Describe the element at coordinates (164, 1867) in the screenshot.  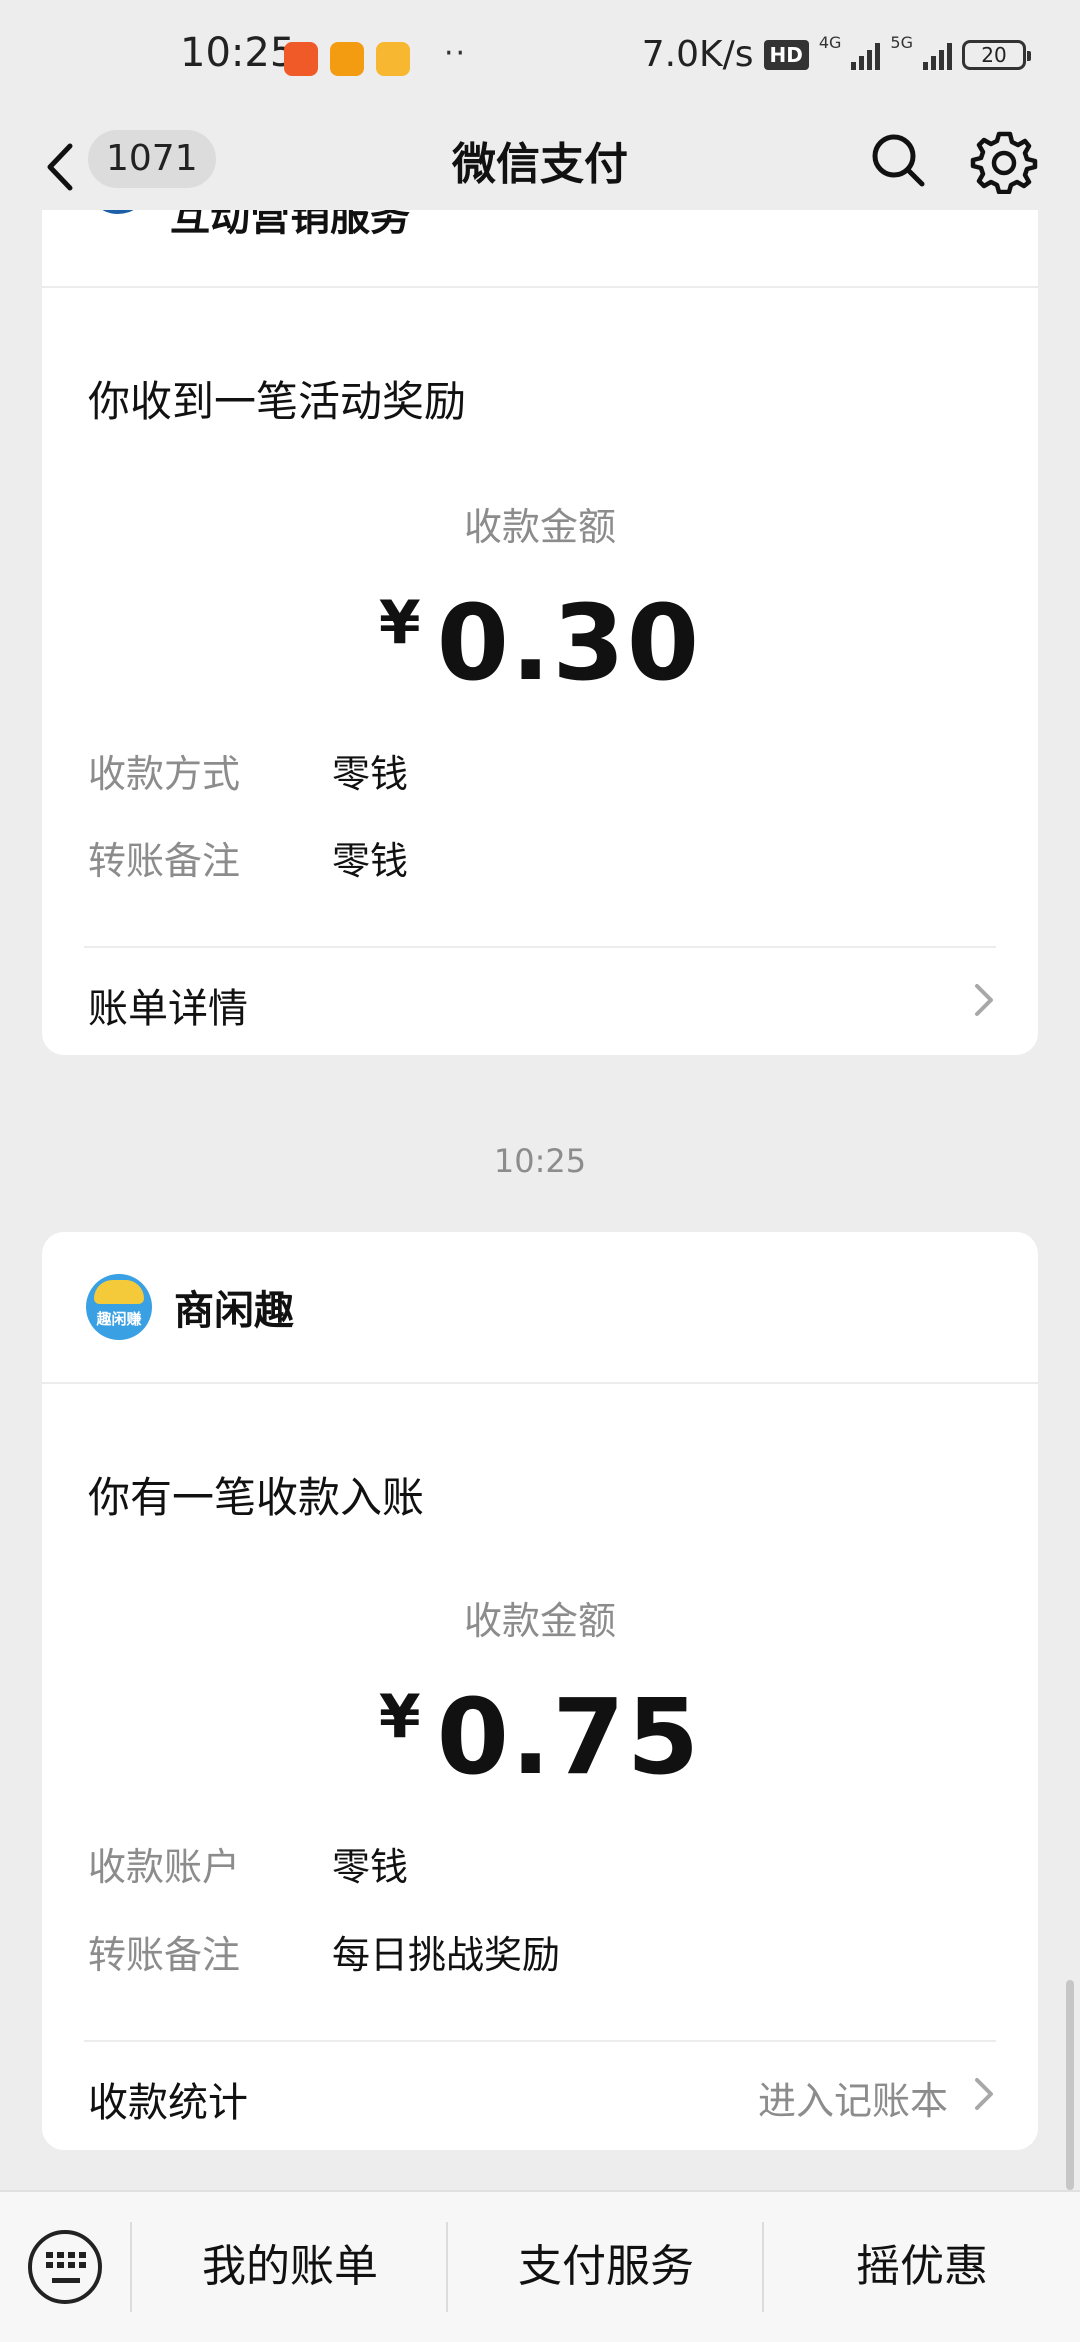
I see `detail-label: 收款账户` at that location.